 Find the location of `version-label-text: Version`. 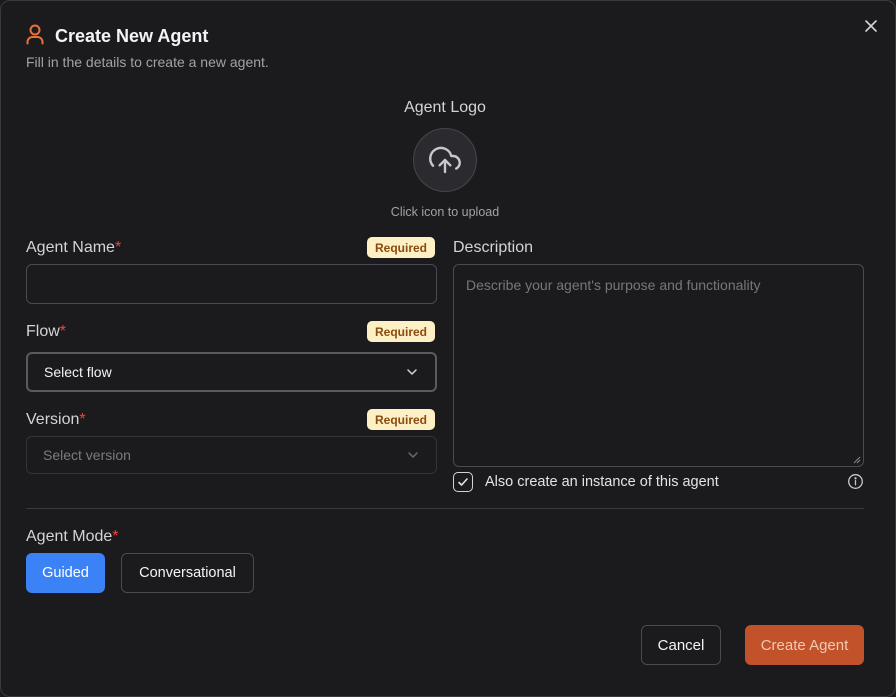

version-label-text: Version is located at coordinates (53, 419).